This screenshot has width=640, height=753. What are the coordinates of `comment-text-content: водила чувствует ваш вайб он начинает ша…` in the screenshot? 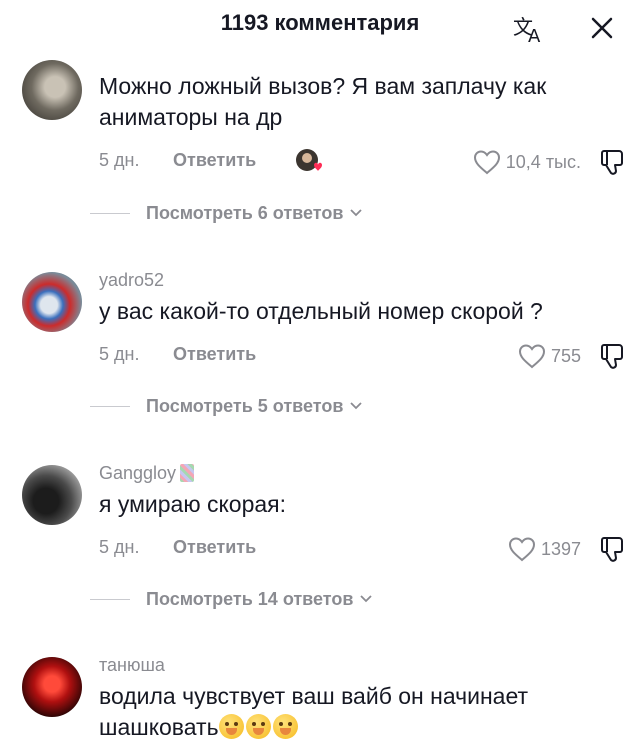 It's located at (314, 711).